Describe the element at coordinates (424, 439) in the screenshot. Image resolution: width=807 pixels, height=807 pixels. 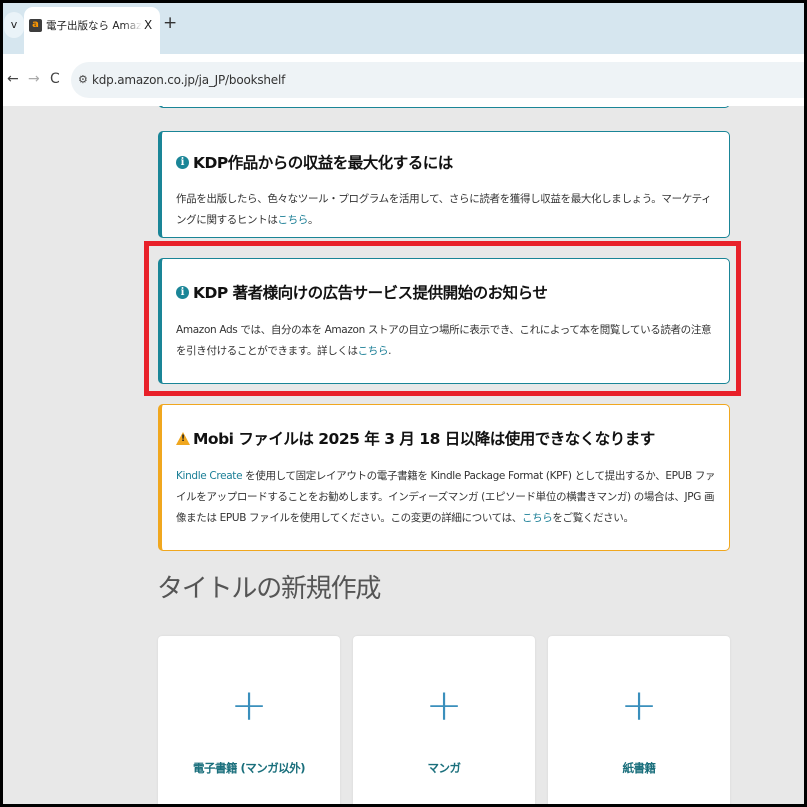
I see `alert-title: Mobi ファイルは 2025 年 3 月 18 日以降は使用できなくなります` at that location.